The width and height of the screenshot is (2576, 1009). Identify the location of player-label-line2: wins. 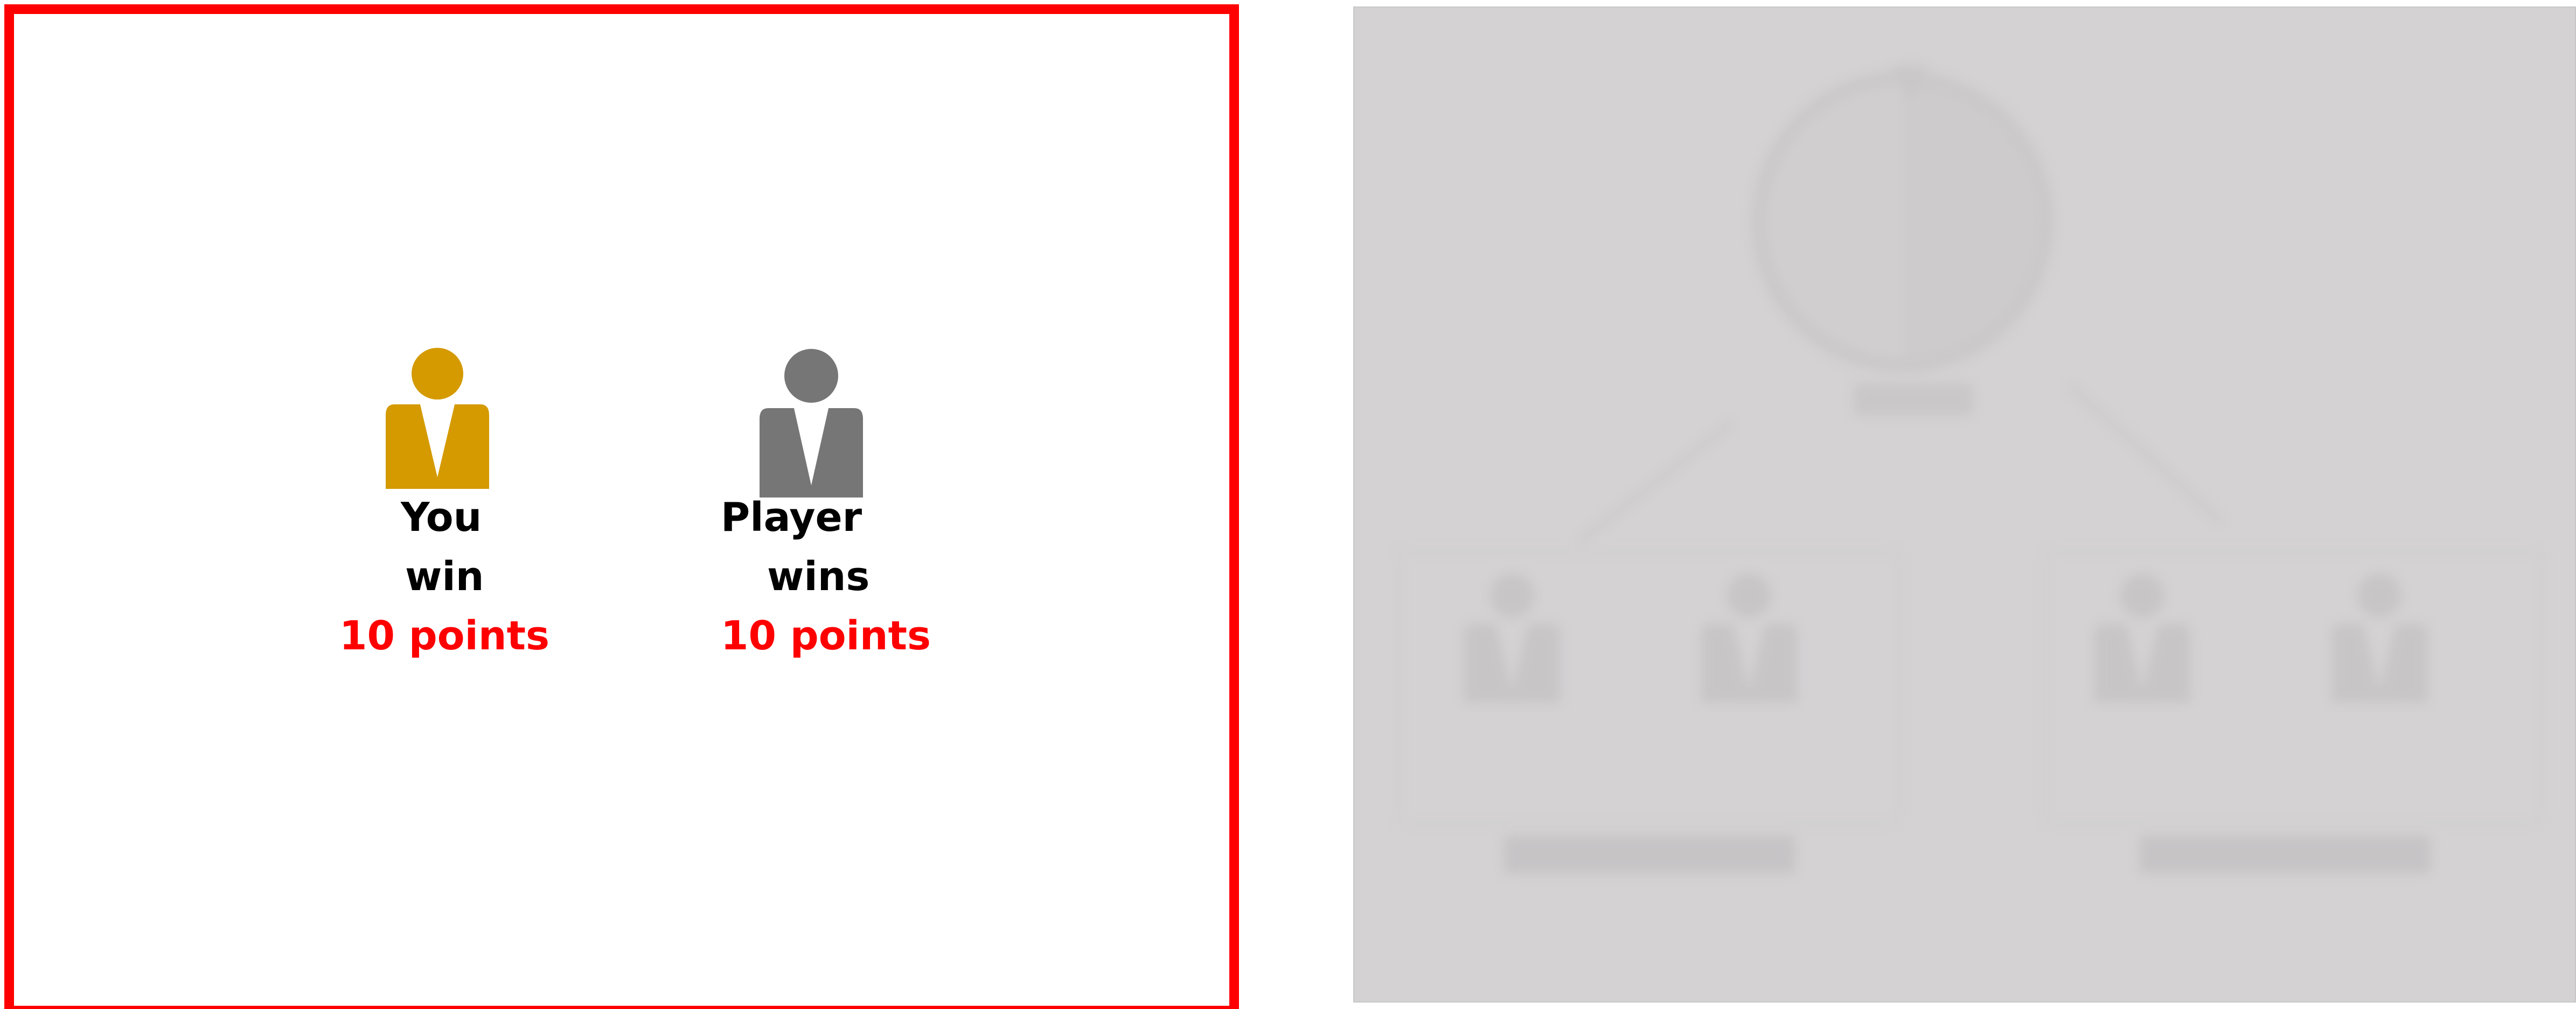
(818, 576).